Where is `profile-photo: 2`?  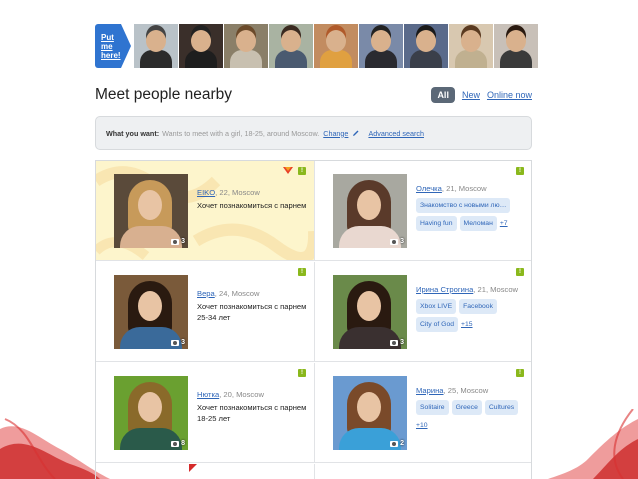 profile-photo: 2 is located at coordinates (370, 413).